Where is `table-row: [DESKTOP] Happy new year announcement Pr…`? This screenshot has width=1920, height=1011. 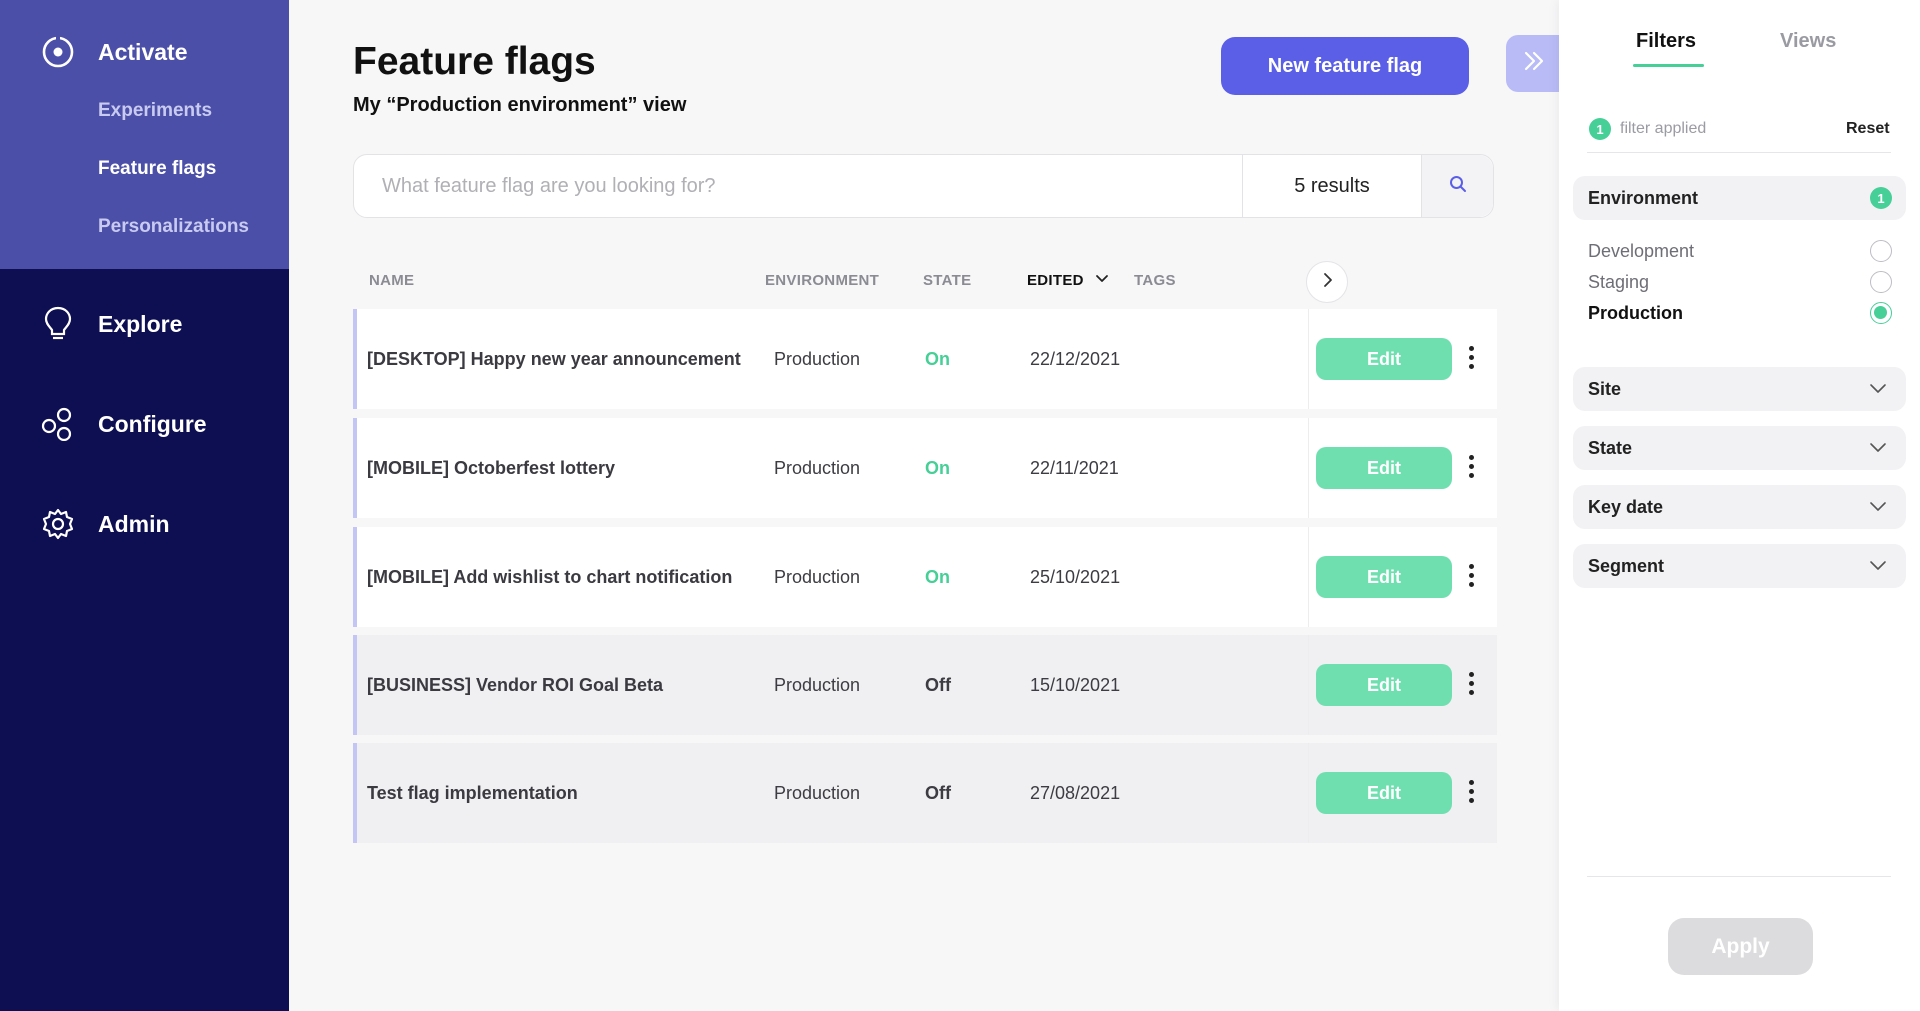 table-row: [DESKTOP] Happy new year announcement Pr… is located at coordinates (925, 359).